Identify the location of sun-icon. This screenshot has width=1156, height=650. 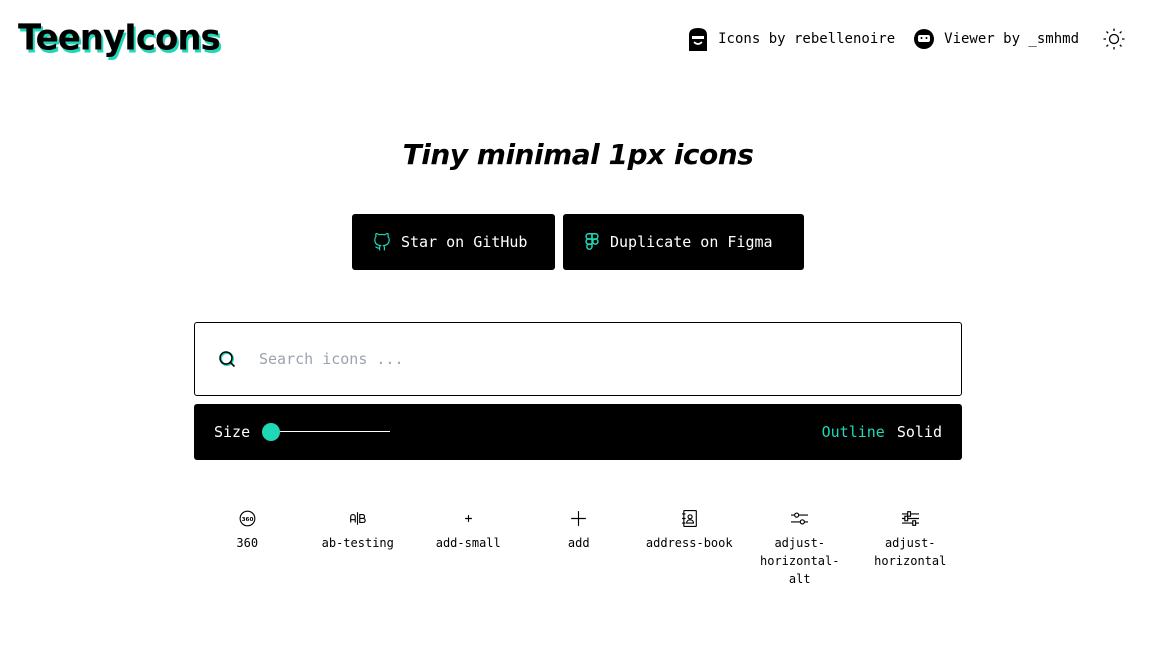
(1114, 39).